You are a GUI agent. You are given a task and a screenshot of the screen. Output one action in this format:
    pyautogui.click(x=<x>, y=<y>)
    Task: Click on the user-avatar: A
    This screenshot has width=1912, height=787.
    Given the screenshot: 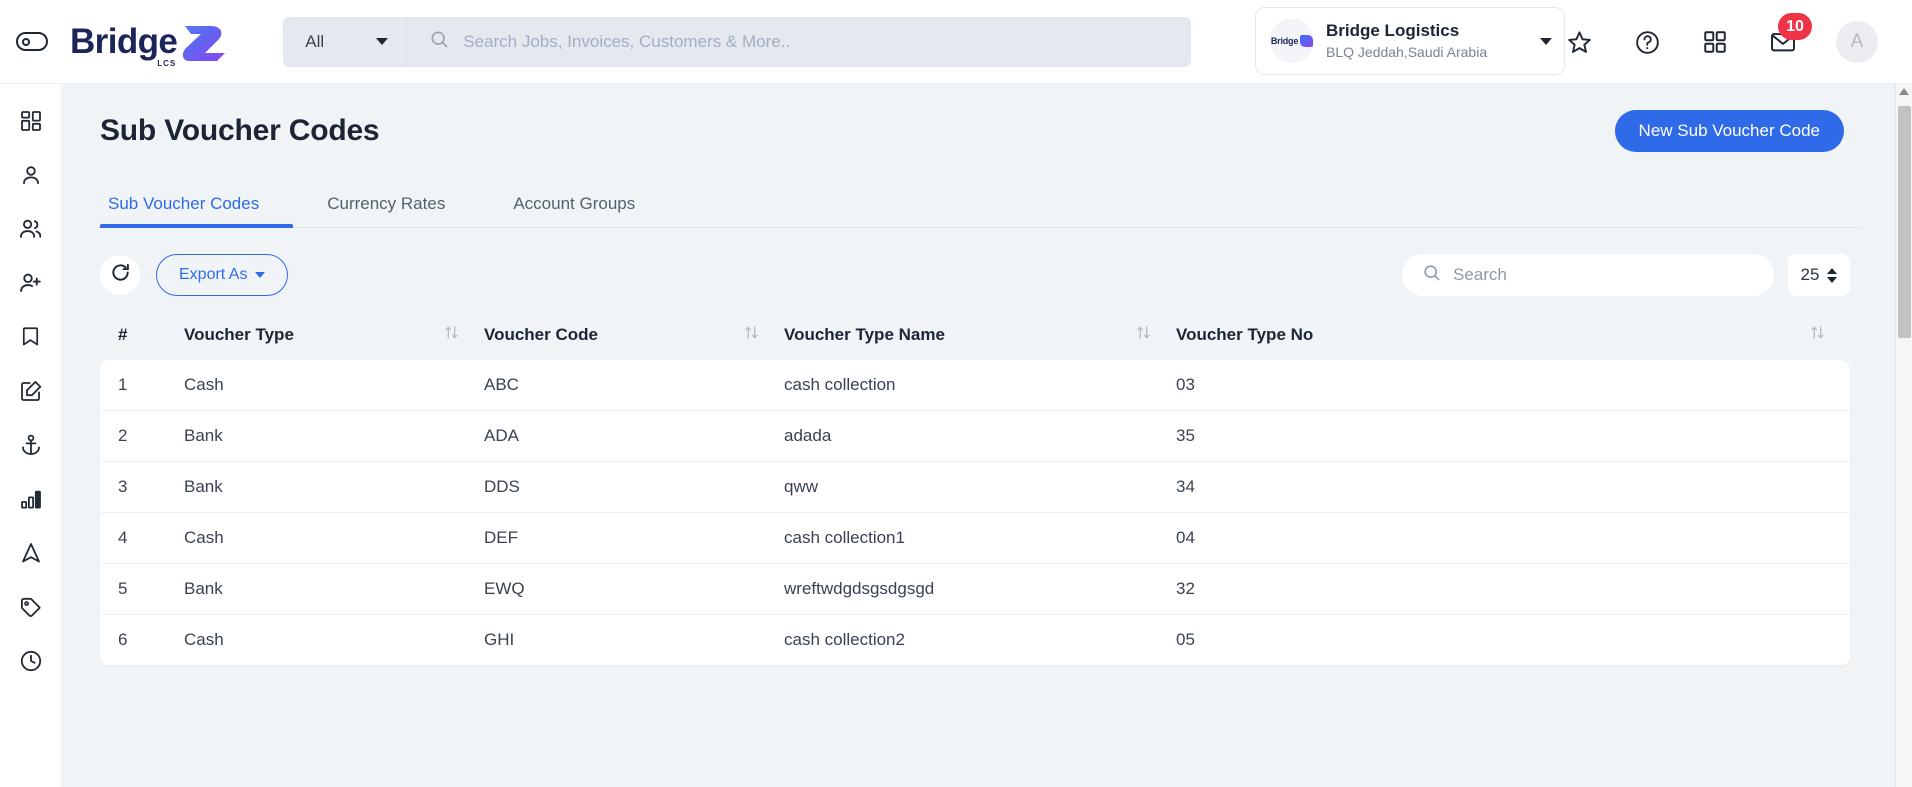 What is the action you would take?
    pyautogui.click(x=1857, y=42)
    